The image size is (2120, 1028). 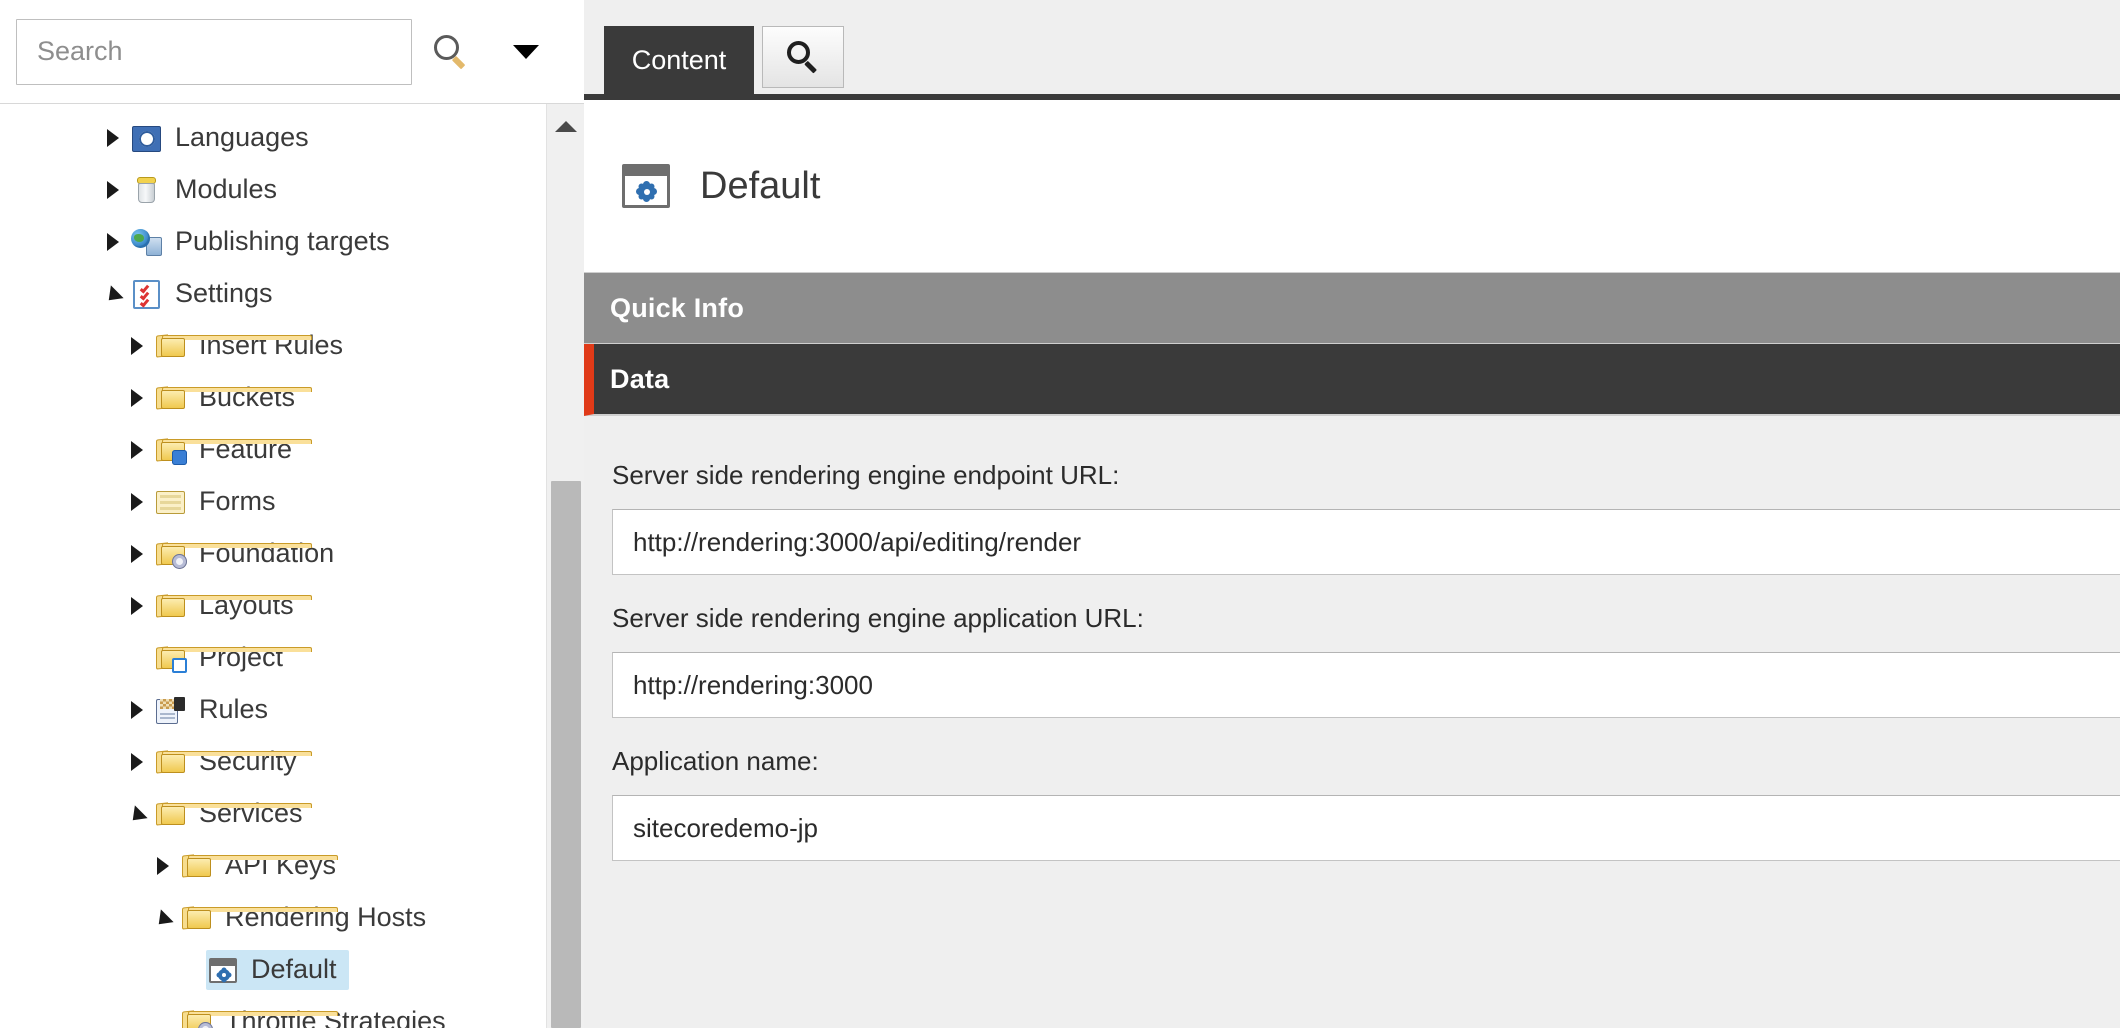 I want to click on rules-icon, so click(x=171, y=710).